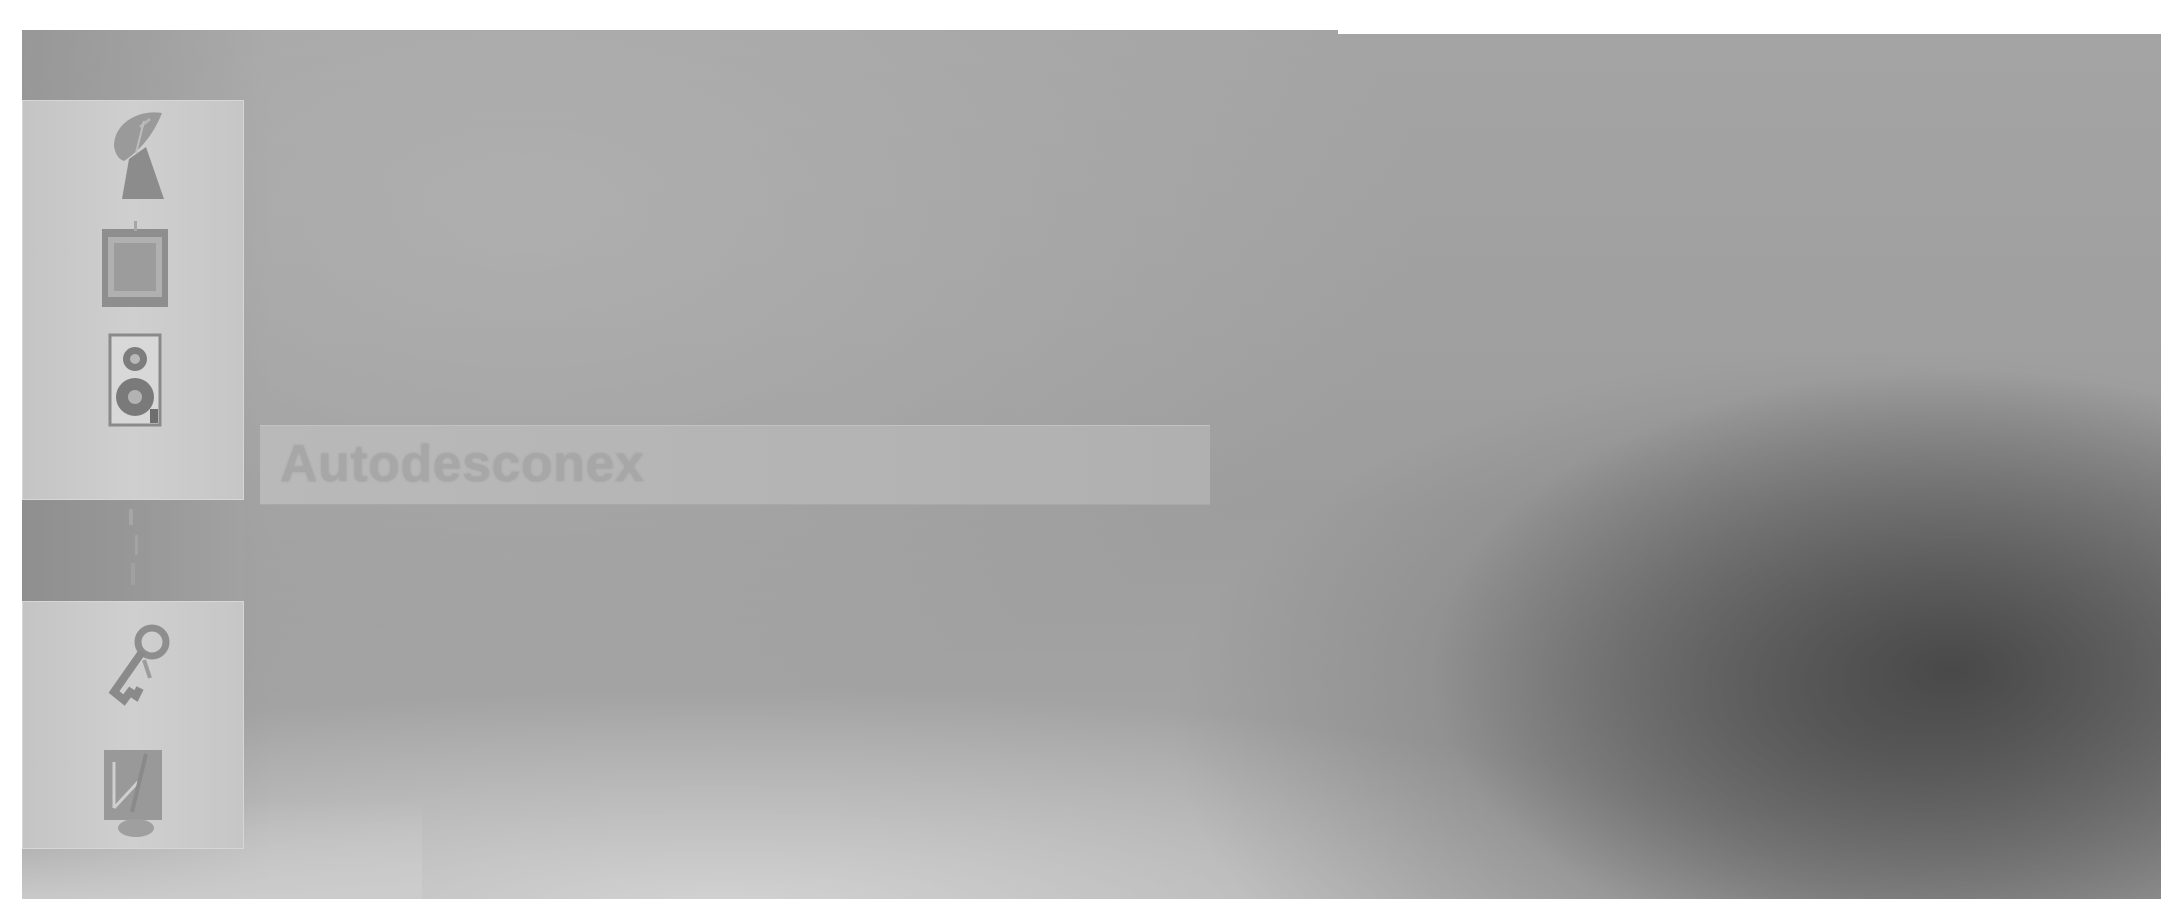  I want to click on menu-item-lock, so click(134, 788).